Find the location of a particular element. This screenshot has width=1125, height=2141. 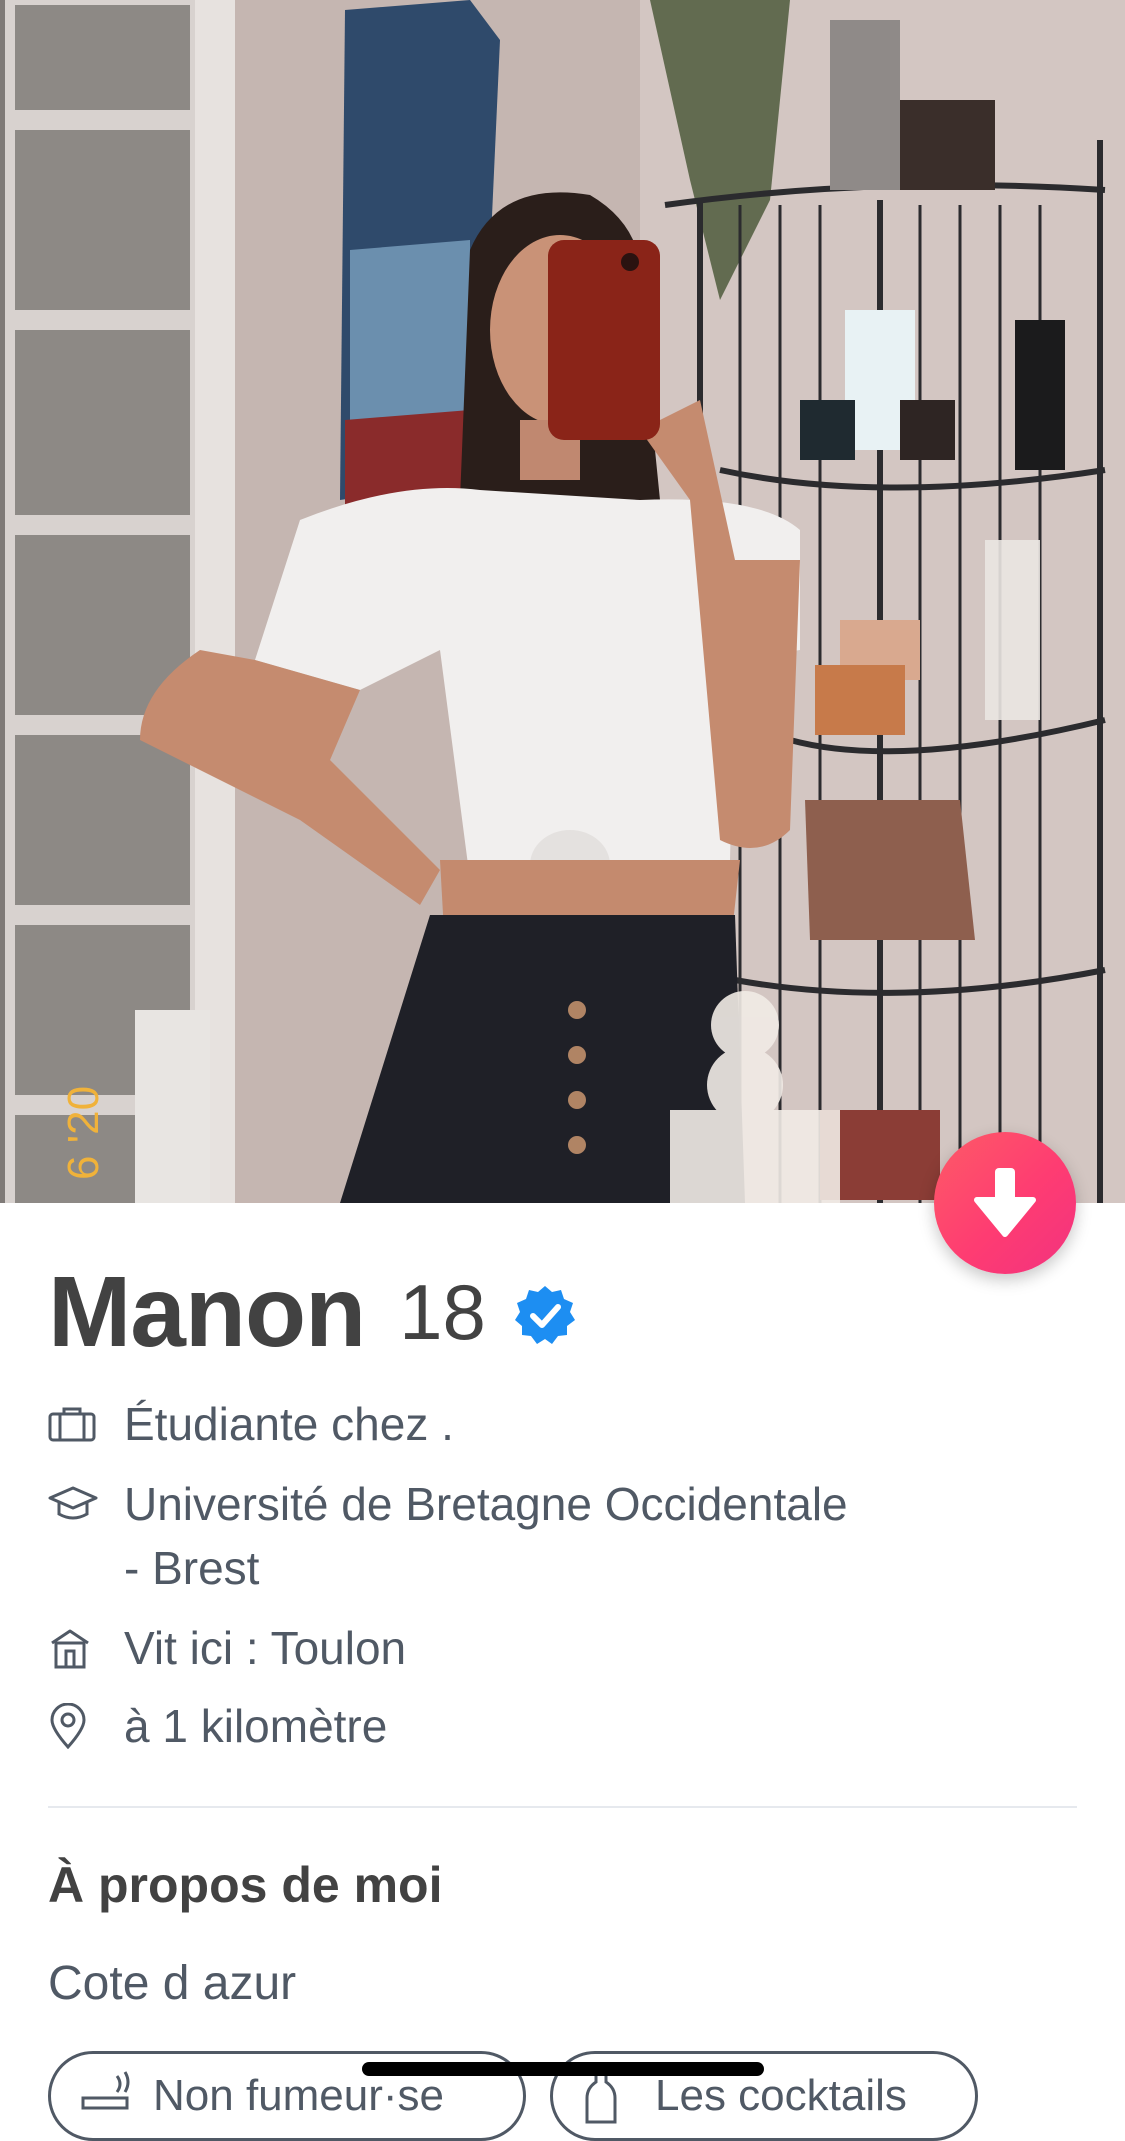

school-line-2: - Brest is located at coordinates (192, 1568).